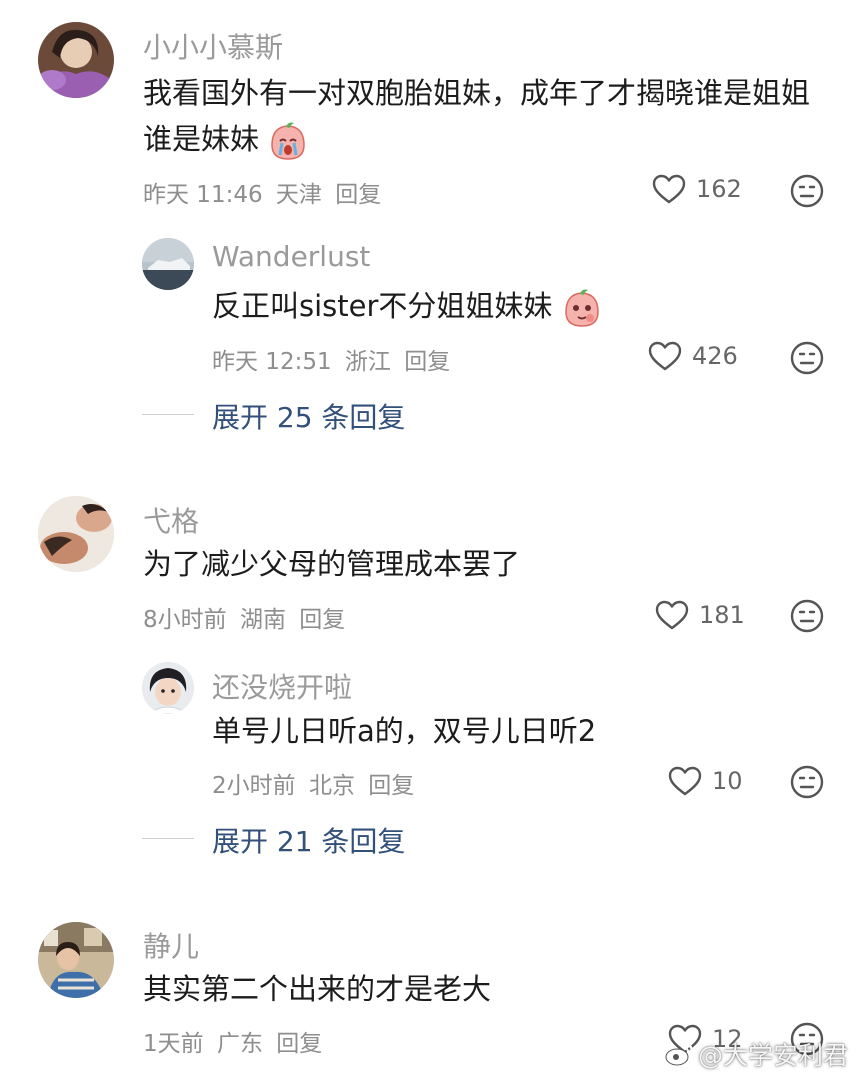 This screenshot has width=860, height=1080. Describe the element at coordinates (185, 620) in the screenshot. I see `comment-time: 8小时前` at that location.